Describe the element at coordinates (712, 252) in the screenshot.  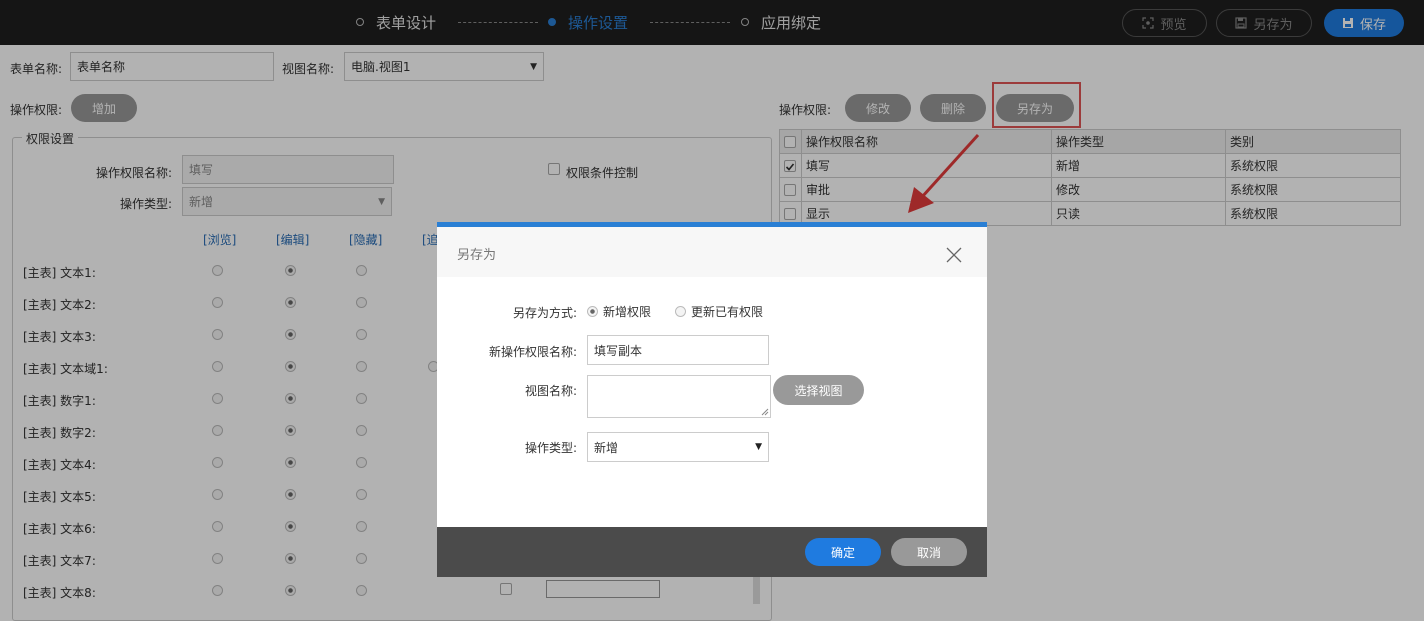
I see `dialog-header: 另存为` at that location.